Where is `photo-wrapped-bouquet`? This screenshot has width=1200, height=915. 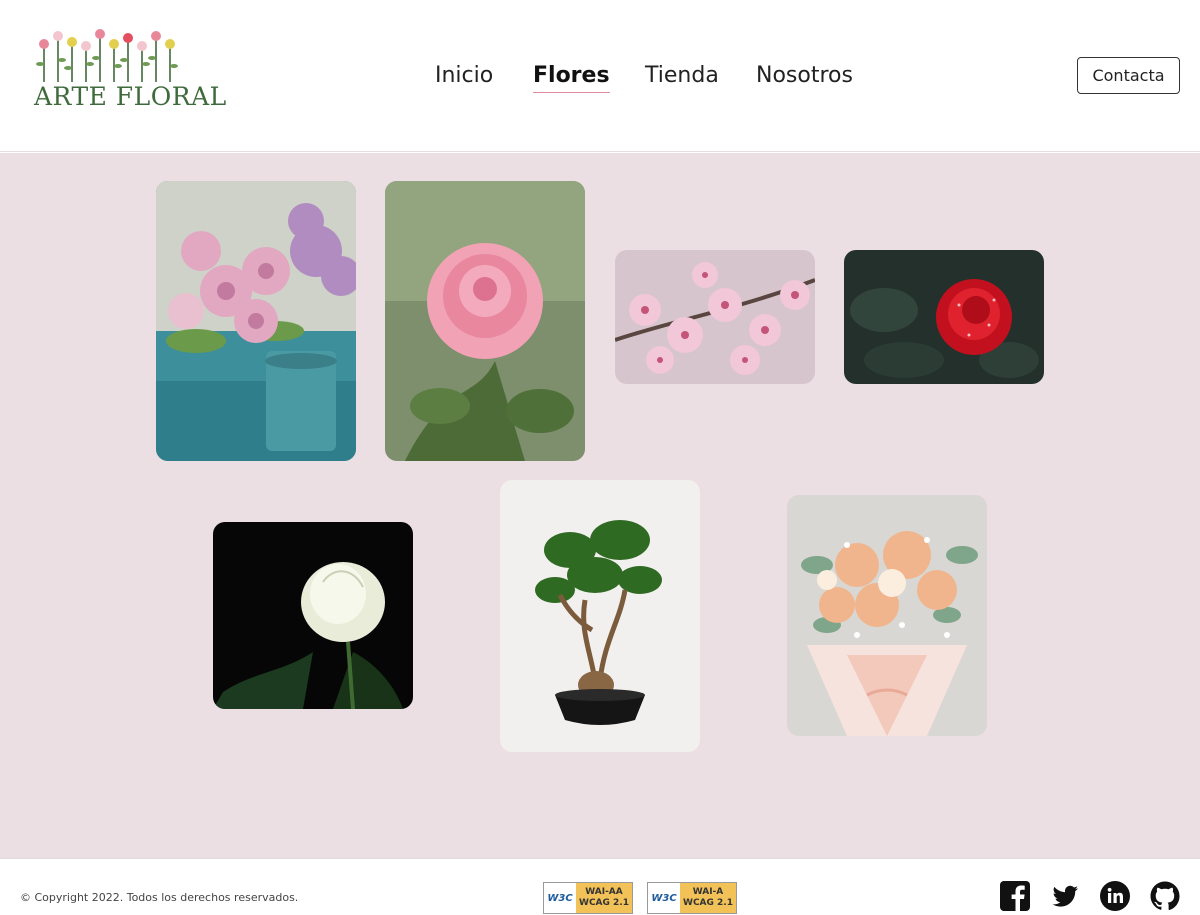 photo-wrapped-bouquet is located at coordinates (887, 615).